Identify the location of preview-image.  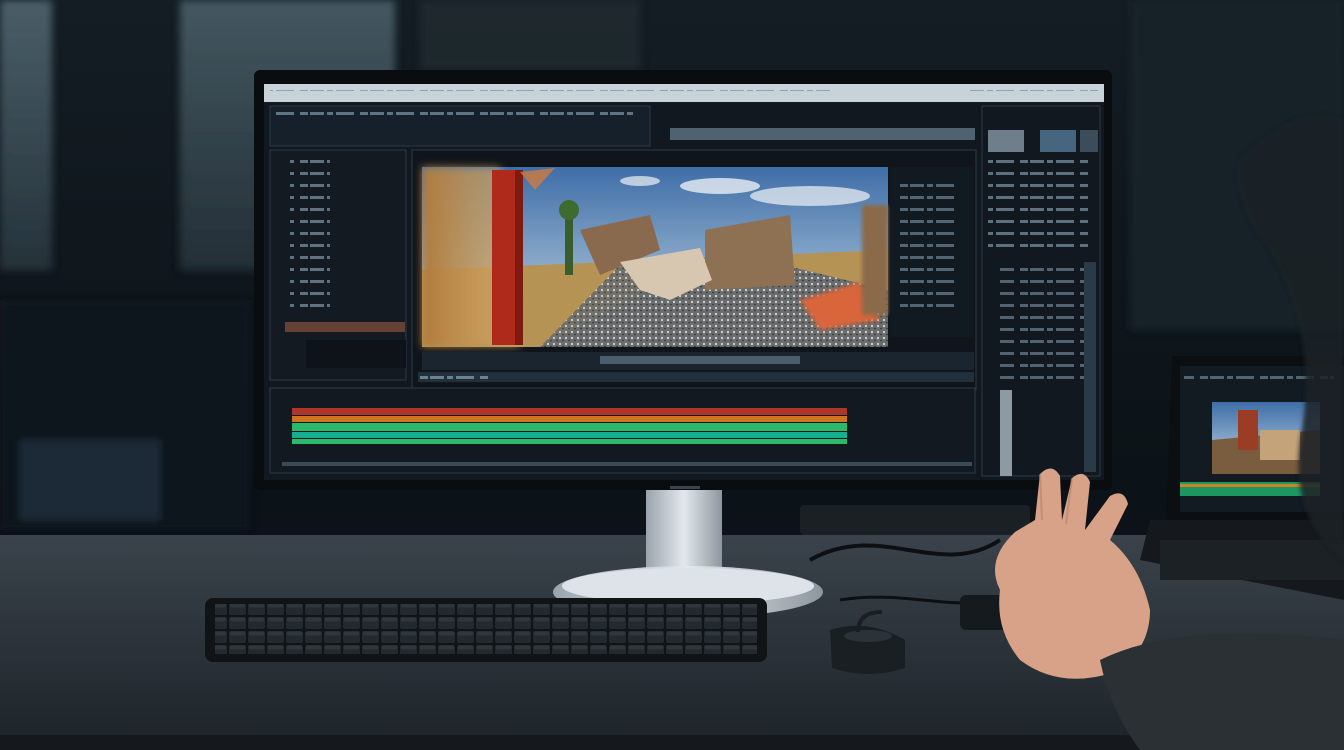
(655, 257).